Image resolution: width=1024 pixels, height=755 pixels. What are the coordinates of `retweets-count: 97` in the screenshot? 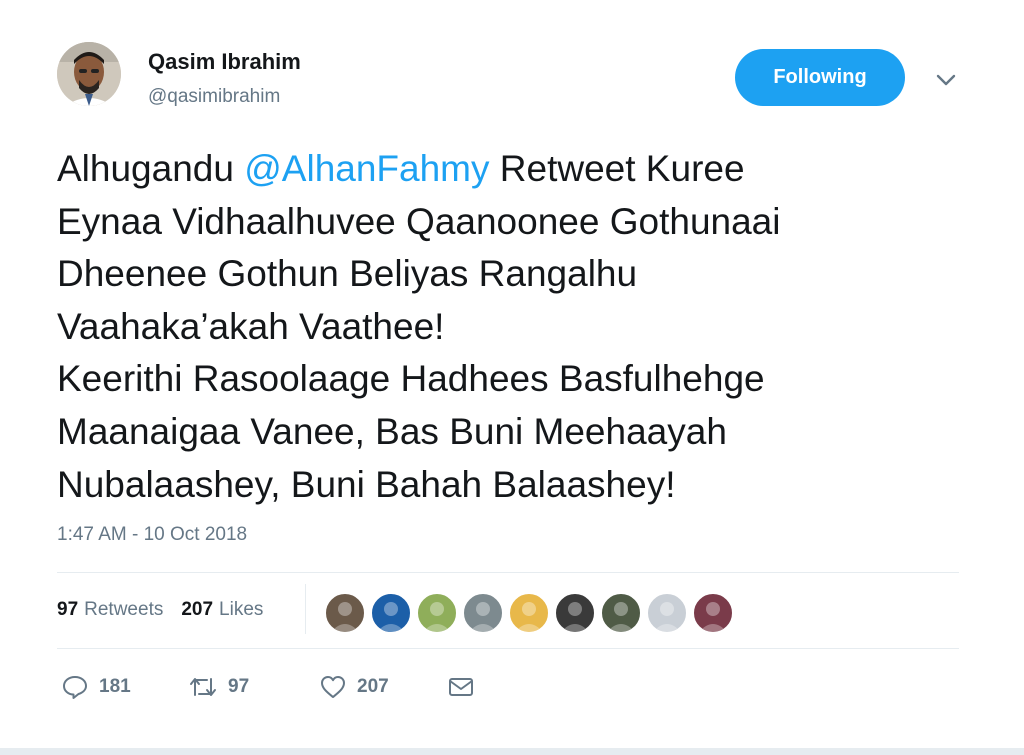 It's located at (68, 609).